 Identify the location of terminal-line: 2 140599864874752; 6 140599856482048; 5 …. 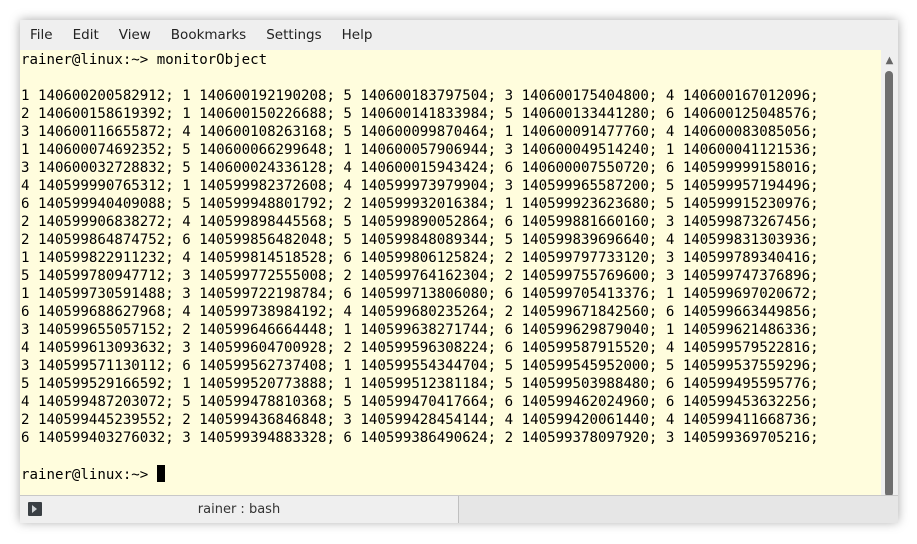
(420, 240).